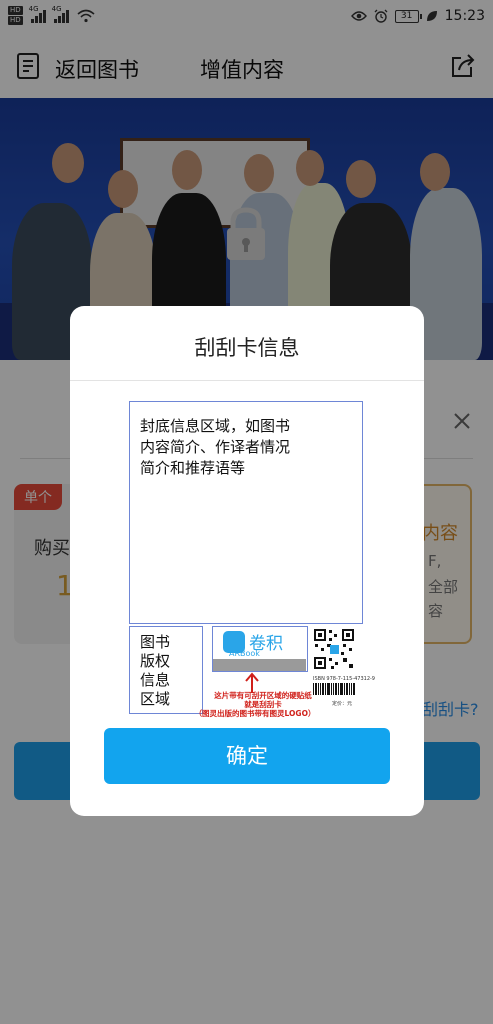 The width and height of the screenshot is (493, 1024). Describe the element at coordinates (247, 348) in the screenshot. I see `dialog-title: 刮刮卡信息` at that location.